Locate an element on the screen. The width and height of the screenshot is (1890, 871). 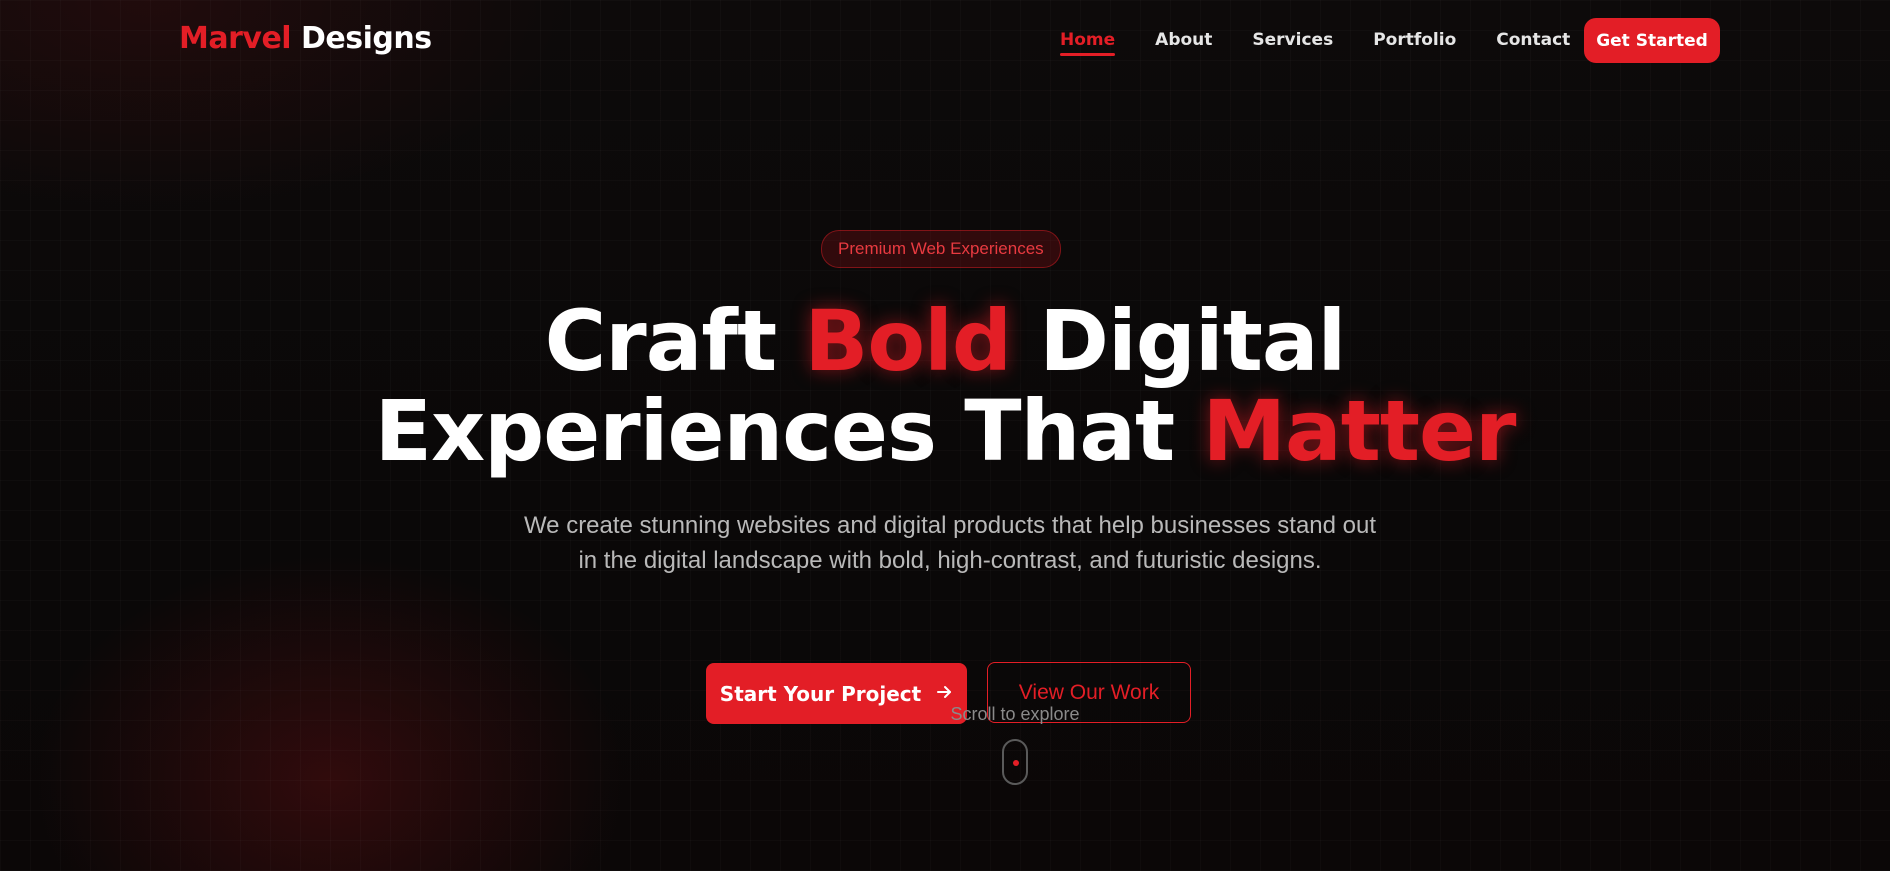
get-started-button: Get Started is located at coordinates (1652, 40).